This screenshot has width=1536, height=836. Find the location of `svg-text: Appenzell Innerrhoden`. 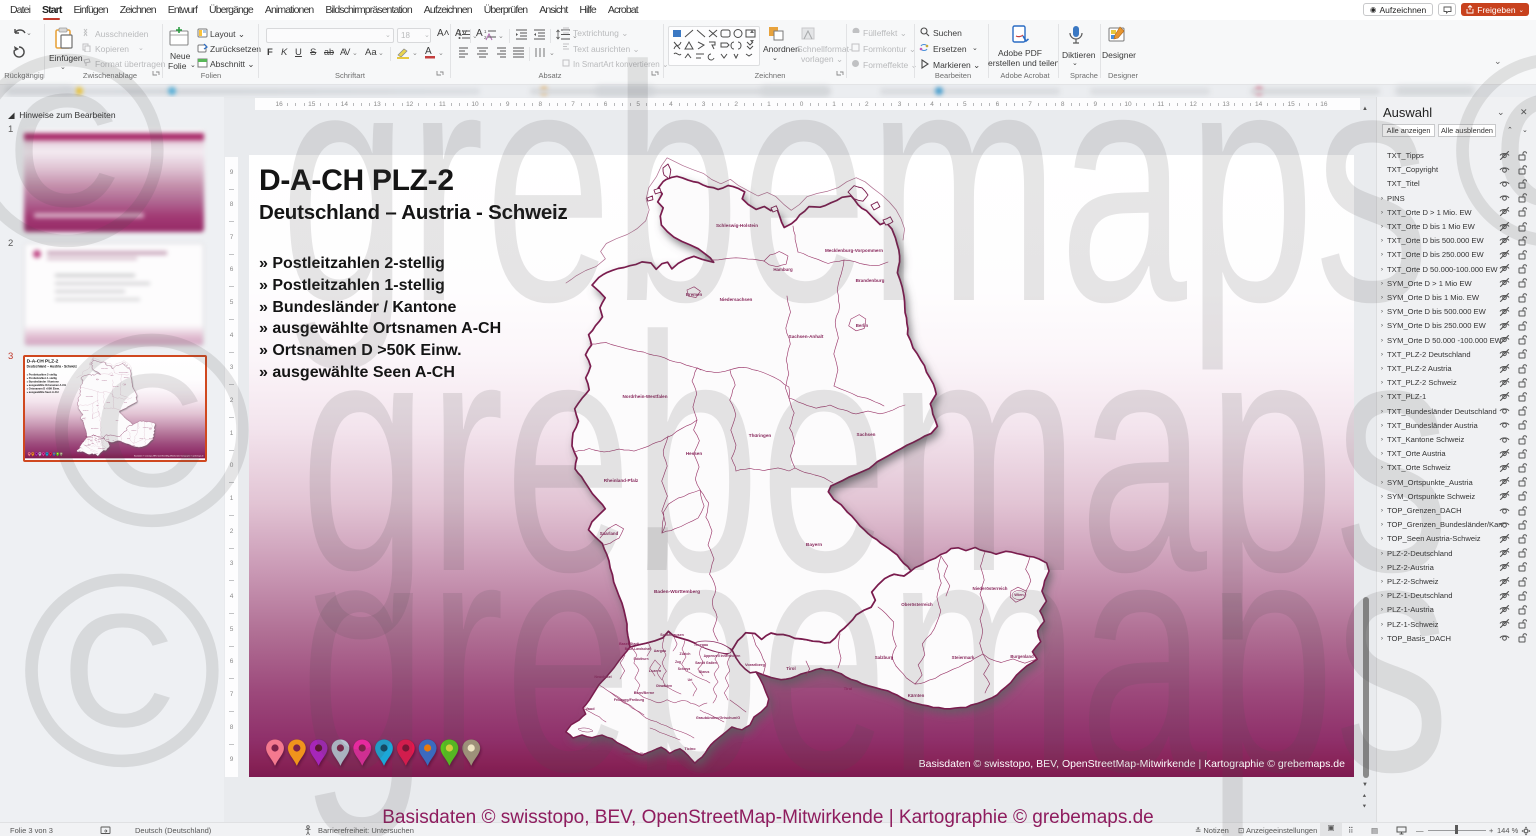

svg-text: Appenzell Innerrhoden is located at coordinates (722, 656).